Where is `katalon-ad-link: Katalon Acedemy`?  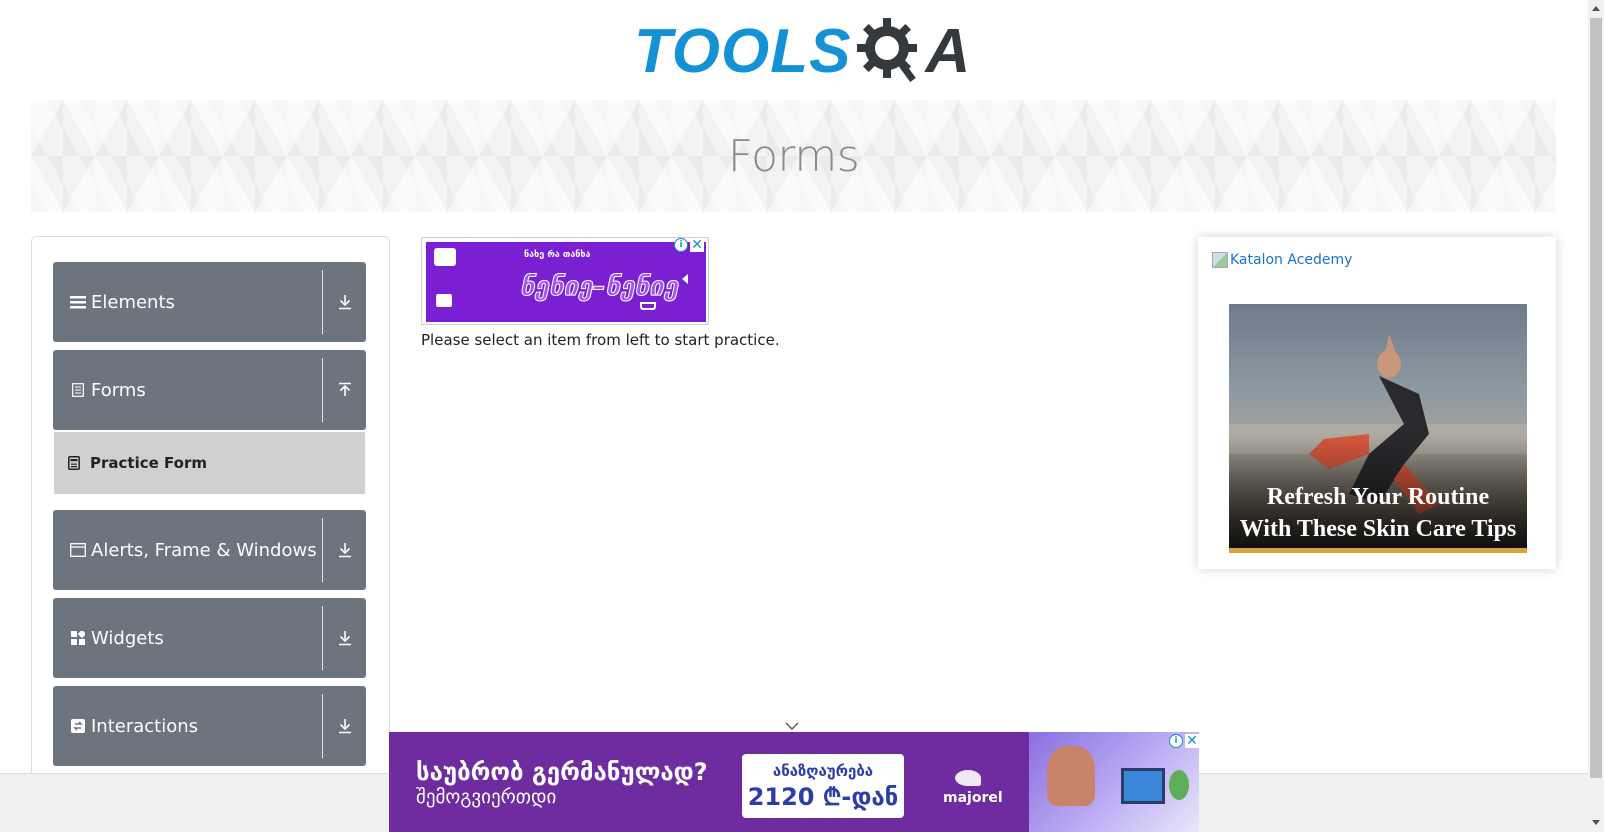
katalon-ad-link: Katalon Acedemy is located at coordinates (1282, 260).